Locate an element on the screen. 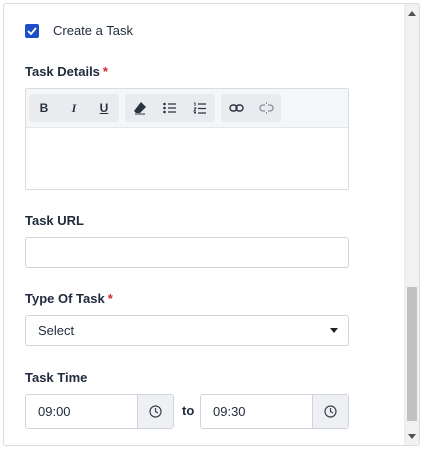 Image resolution: width=423 pixels, height=451 pixels. type-of-task-label: Type Of Task * is located at coordinates (69, 298).